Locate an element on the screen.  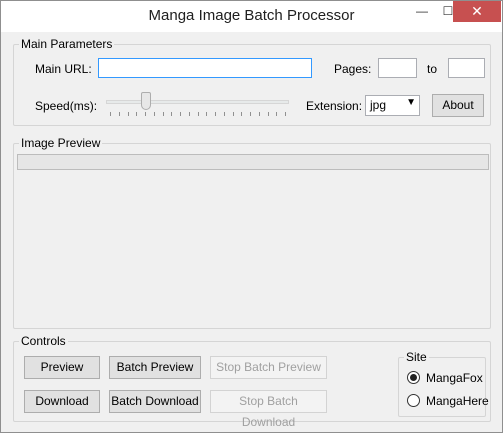
title-bar: Manga Image Batch Processor — ☐ ✕ is located at coordinates (251, 16).